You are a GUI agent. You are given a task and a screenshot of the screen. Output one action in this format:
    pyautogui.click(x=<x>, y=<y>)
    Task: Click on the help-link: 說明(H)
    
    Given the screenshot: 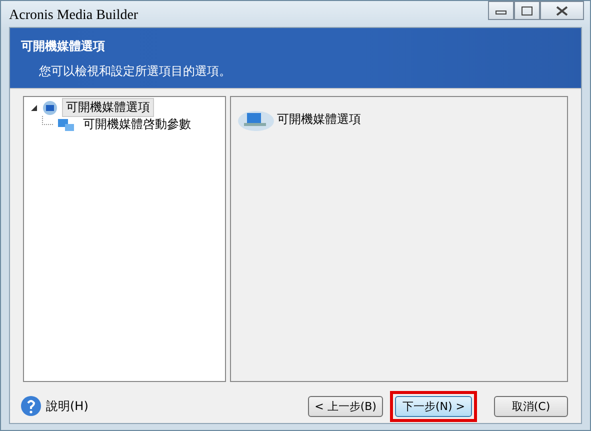 What is the action you would take?
    pyautogui.click(x=67, y=406)
    